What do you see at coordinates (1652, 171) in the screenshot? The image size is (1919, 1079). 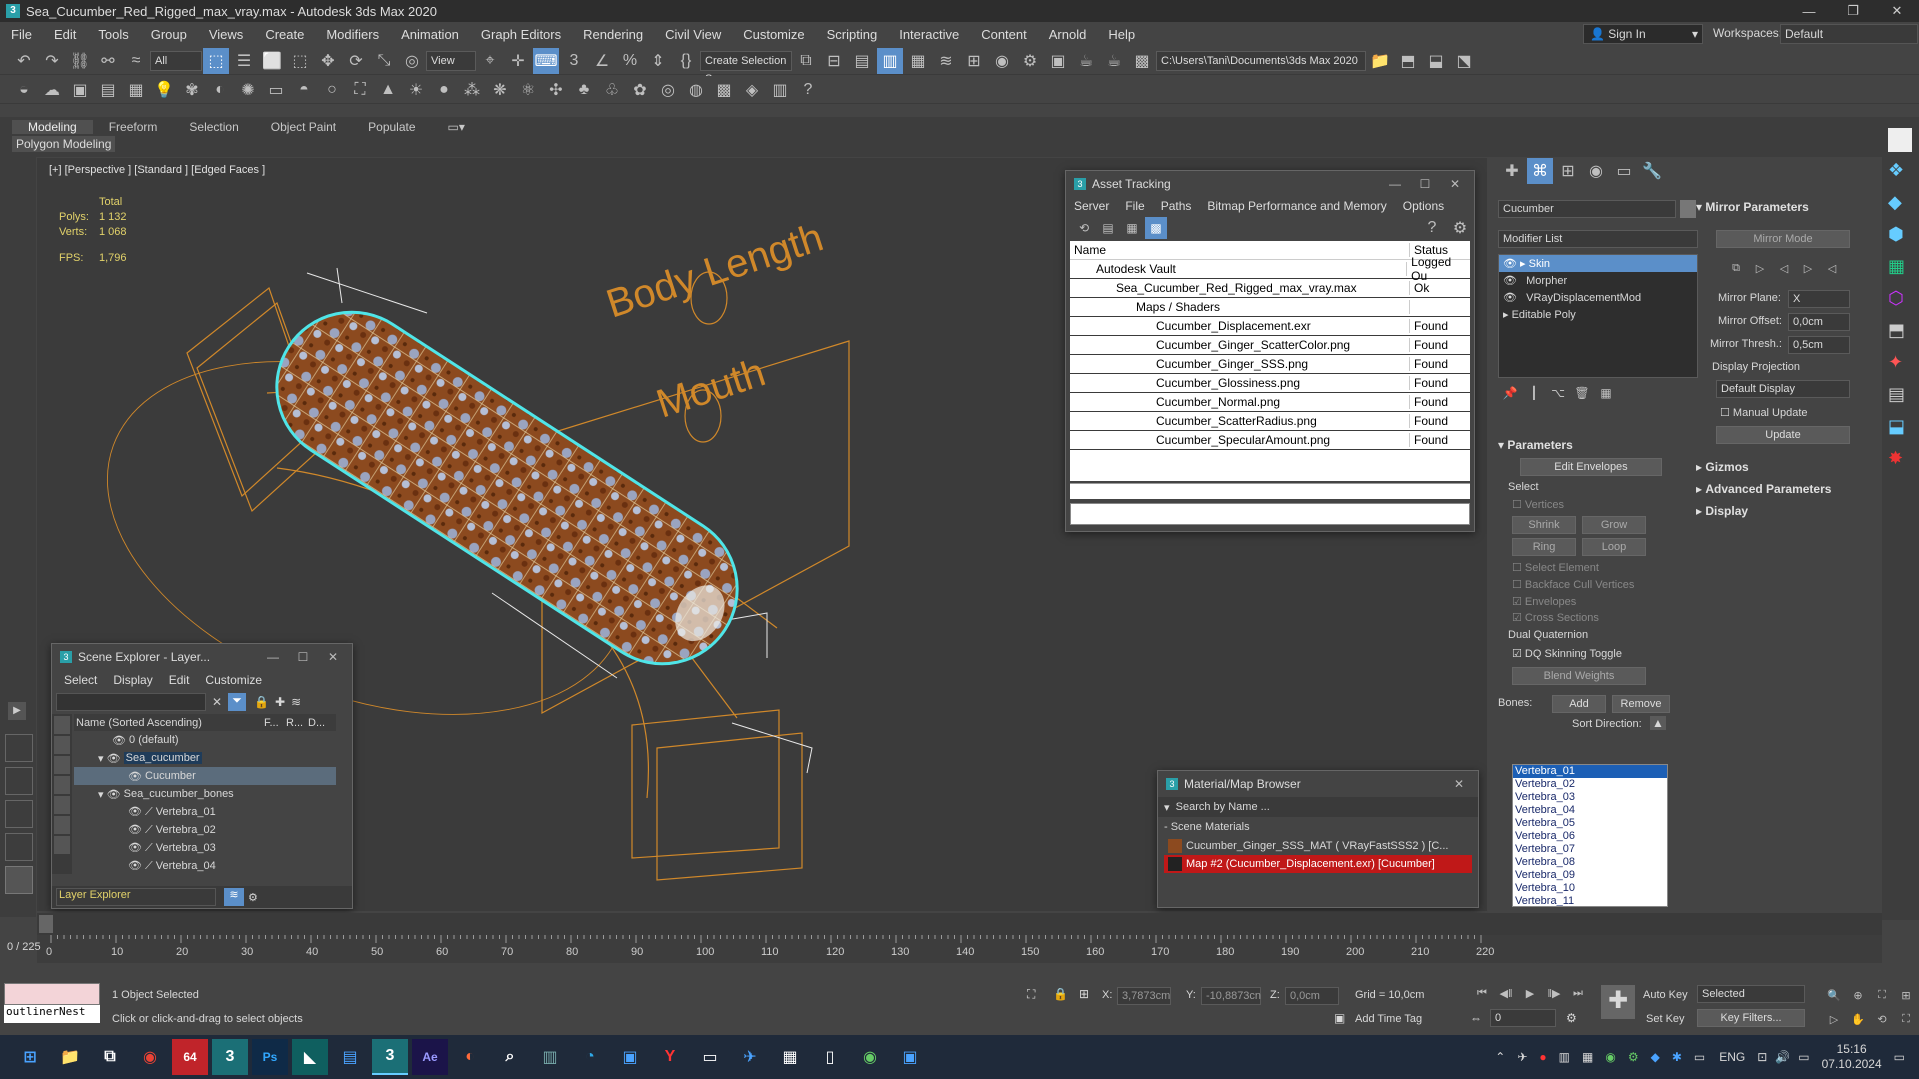 I see `utilities-tab-icon: 🔧` at bounding box center [1652, 171].